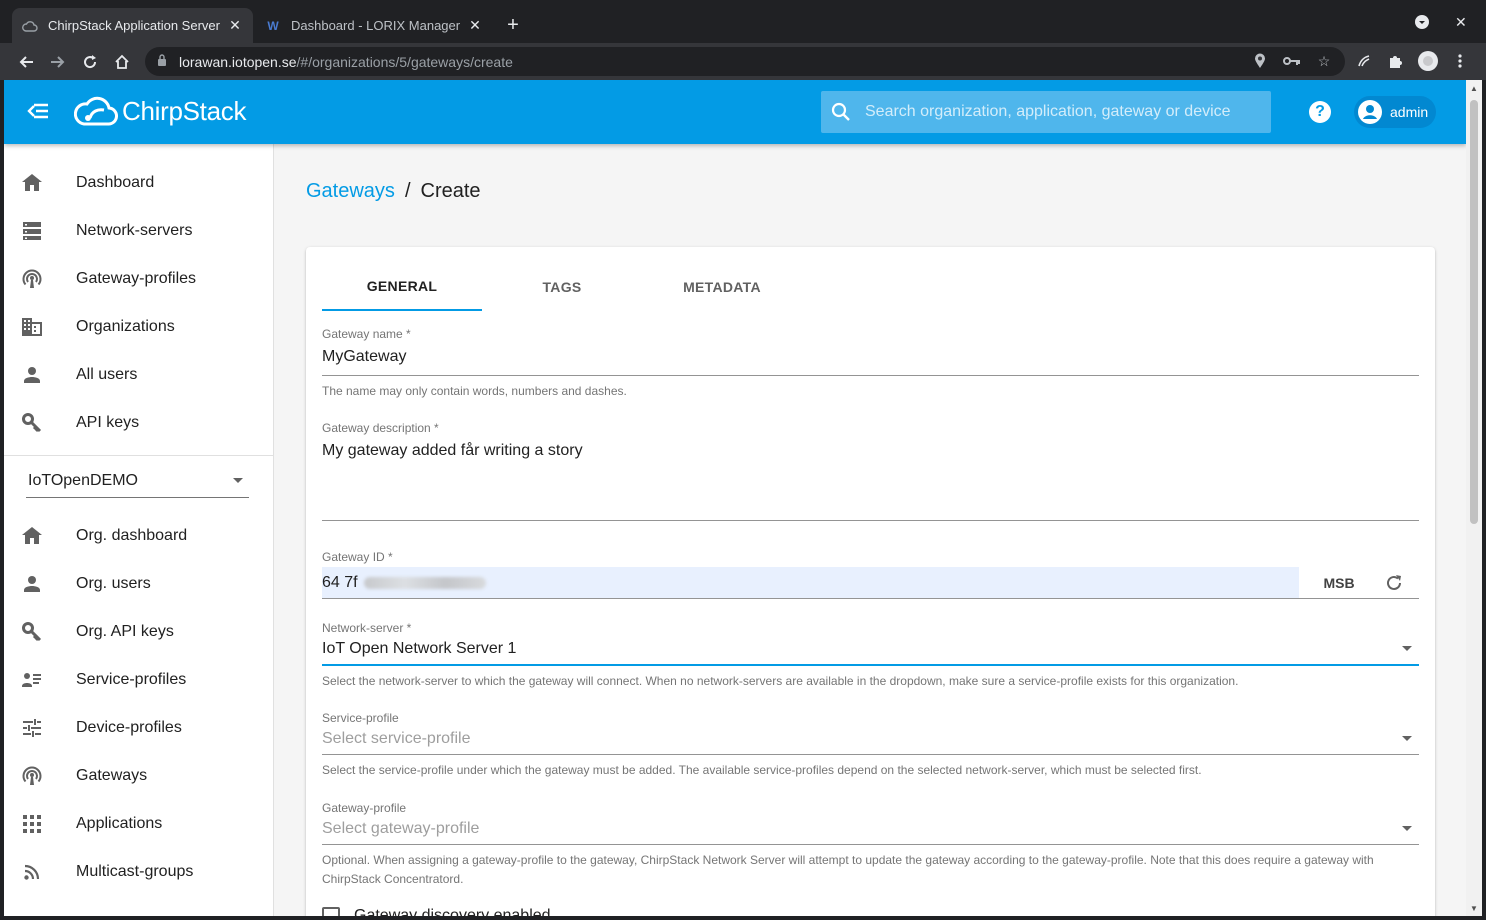  Describe the element at coordinates (1428, 61) in the screenshot. I see `profile-avatar-icon` at that location.